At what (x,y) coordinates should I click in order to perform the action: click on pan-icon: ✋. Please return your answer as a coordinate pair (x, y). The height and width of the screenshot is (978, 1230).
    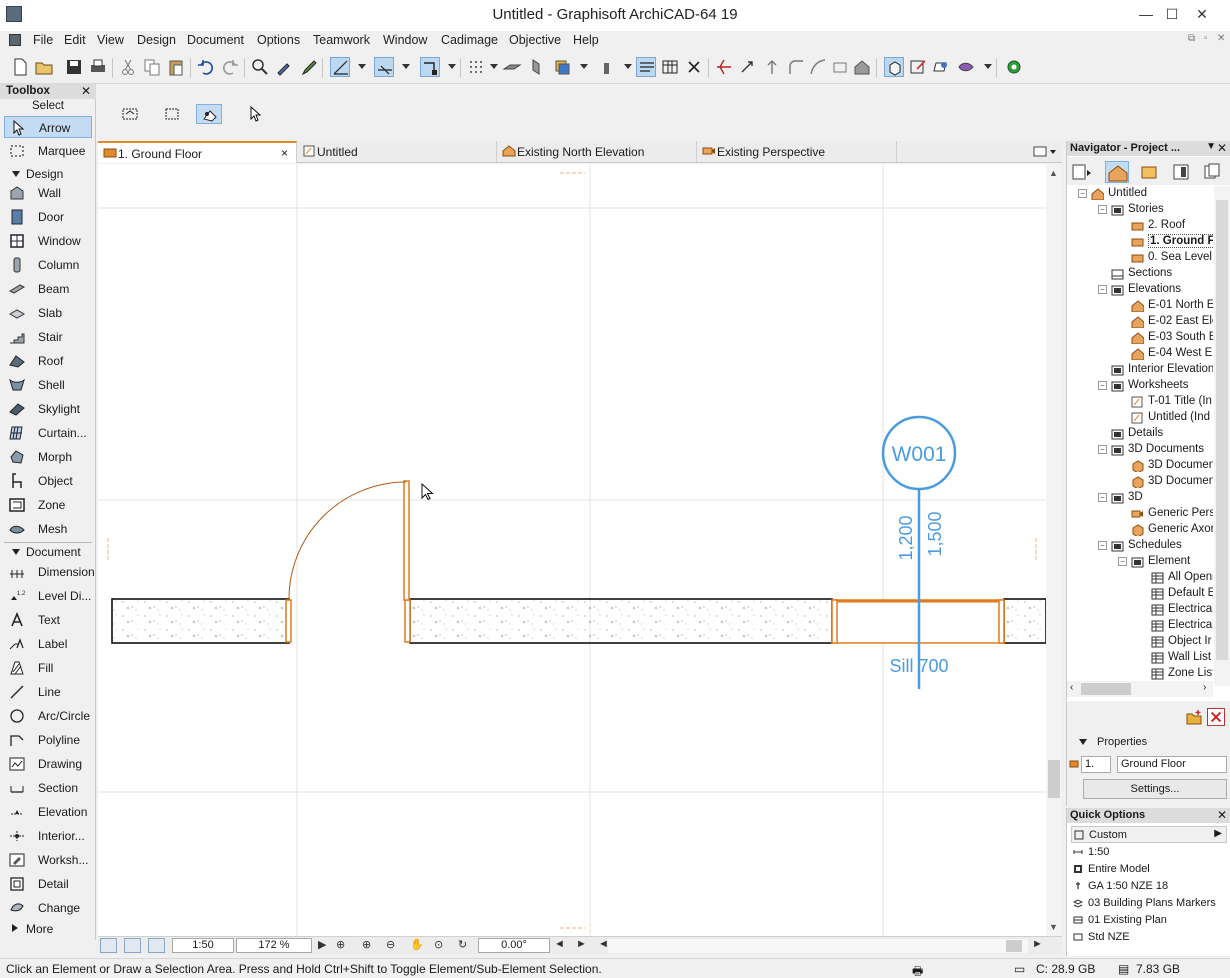
    Looking at the image, I should click on (417, 944).